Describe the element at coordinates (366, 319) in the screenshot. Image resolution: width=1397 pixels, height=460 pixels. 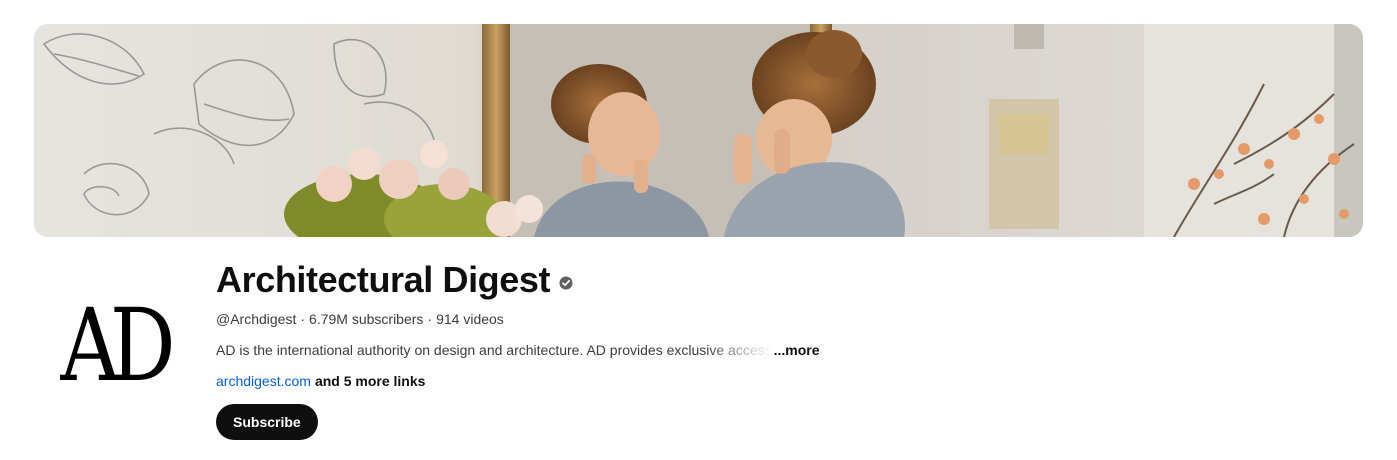
I see `subscriber-count: 6.79M subscribers` at that location.